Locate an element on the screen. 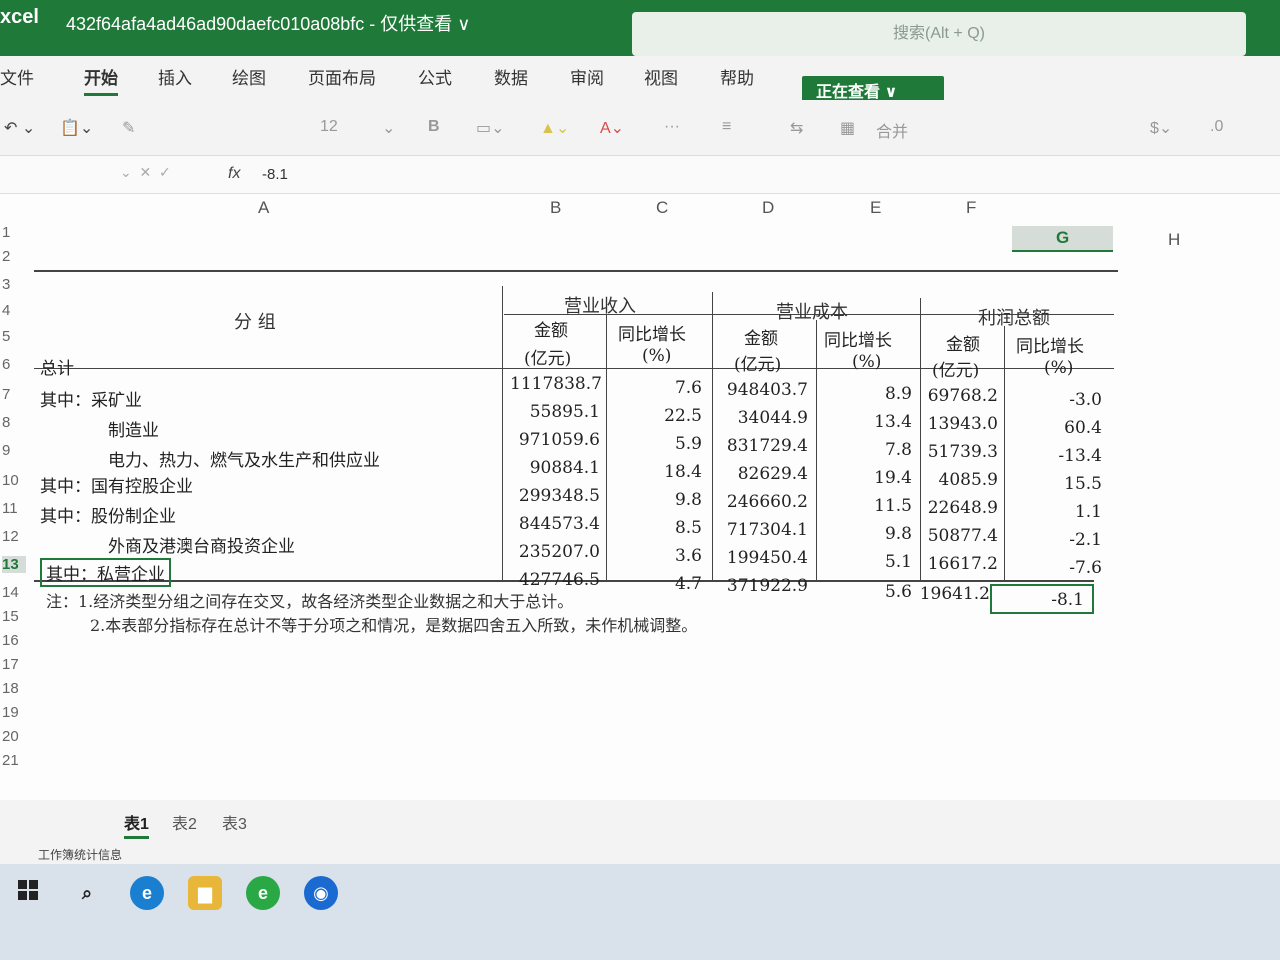 The height and width of the screenshot is (960, 1280). cost-cell: 948403.7 is located at coordinates (763, 390).